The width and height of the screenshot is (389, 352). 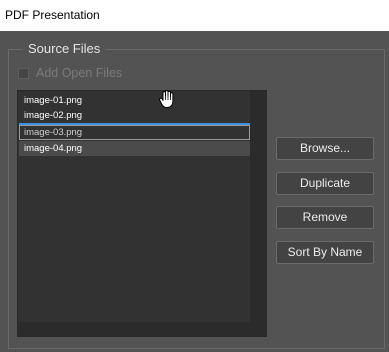 What do you see at coordinates (325, 183) in the screenshot?
I see `duplicate-button: Duplicate` at bounding box center [325, 183].